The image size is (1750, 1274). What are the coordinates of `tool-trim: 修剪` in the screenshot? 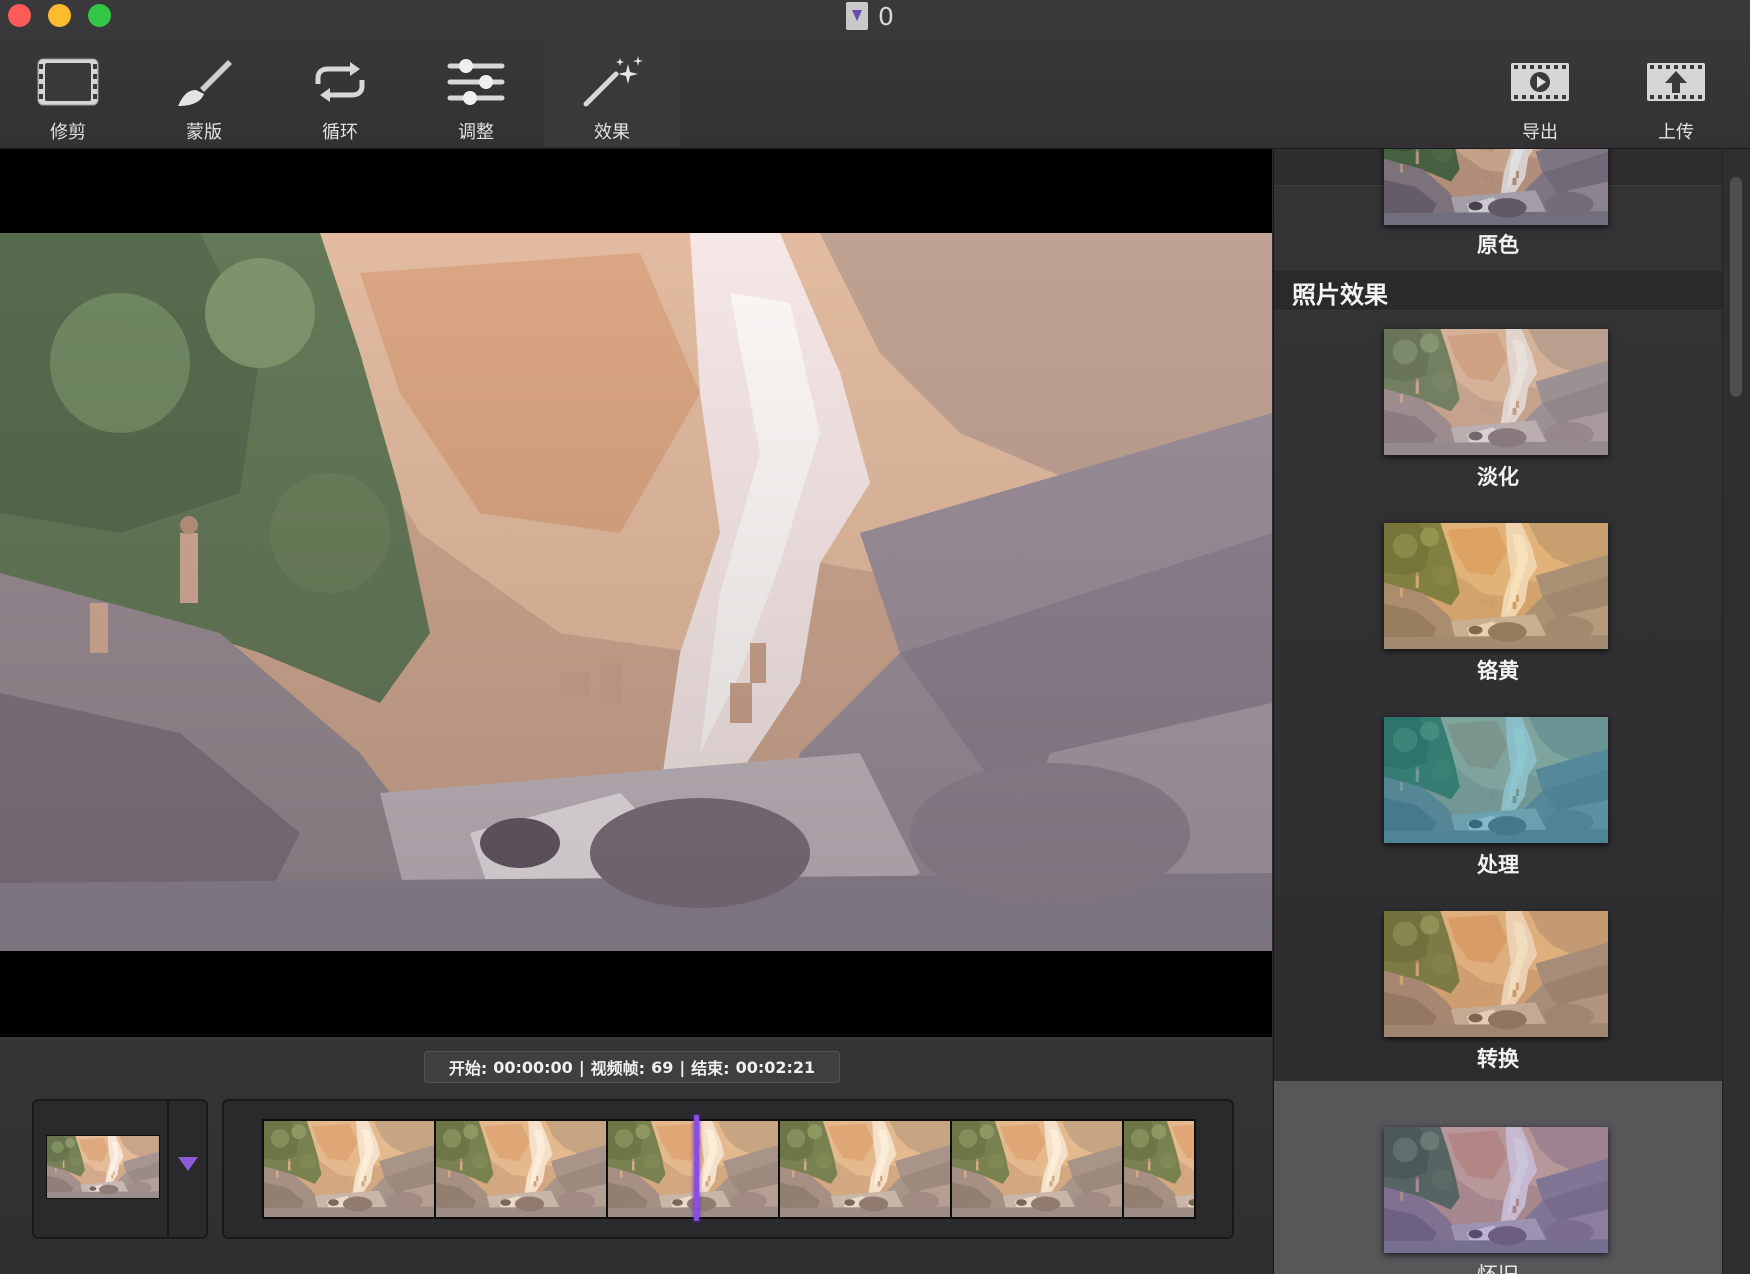 It's located at (68, 92).